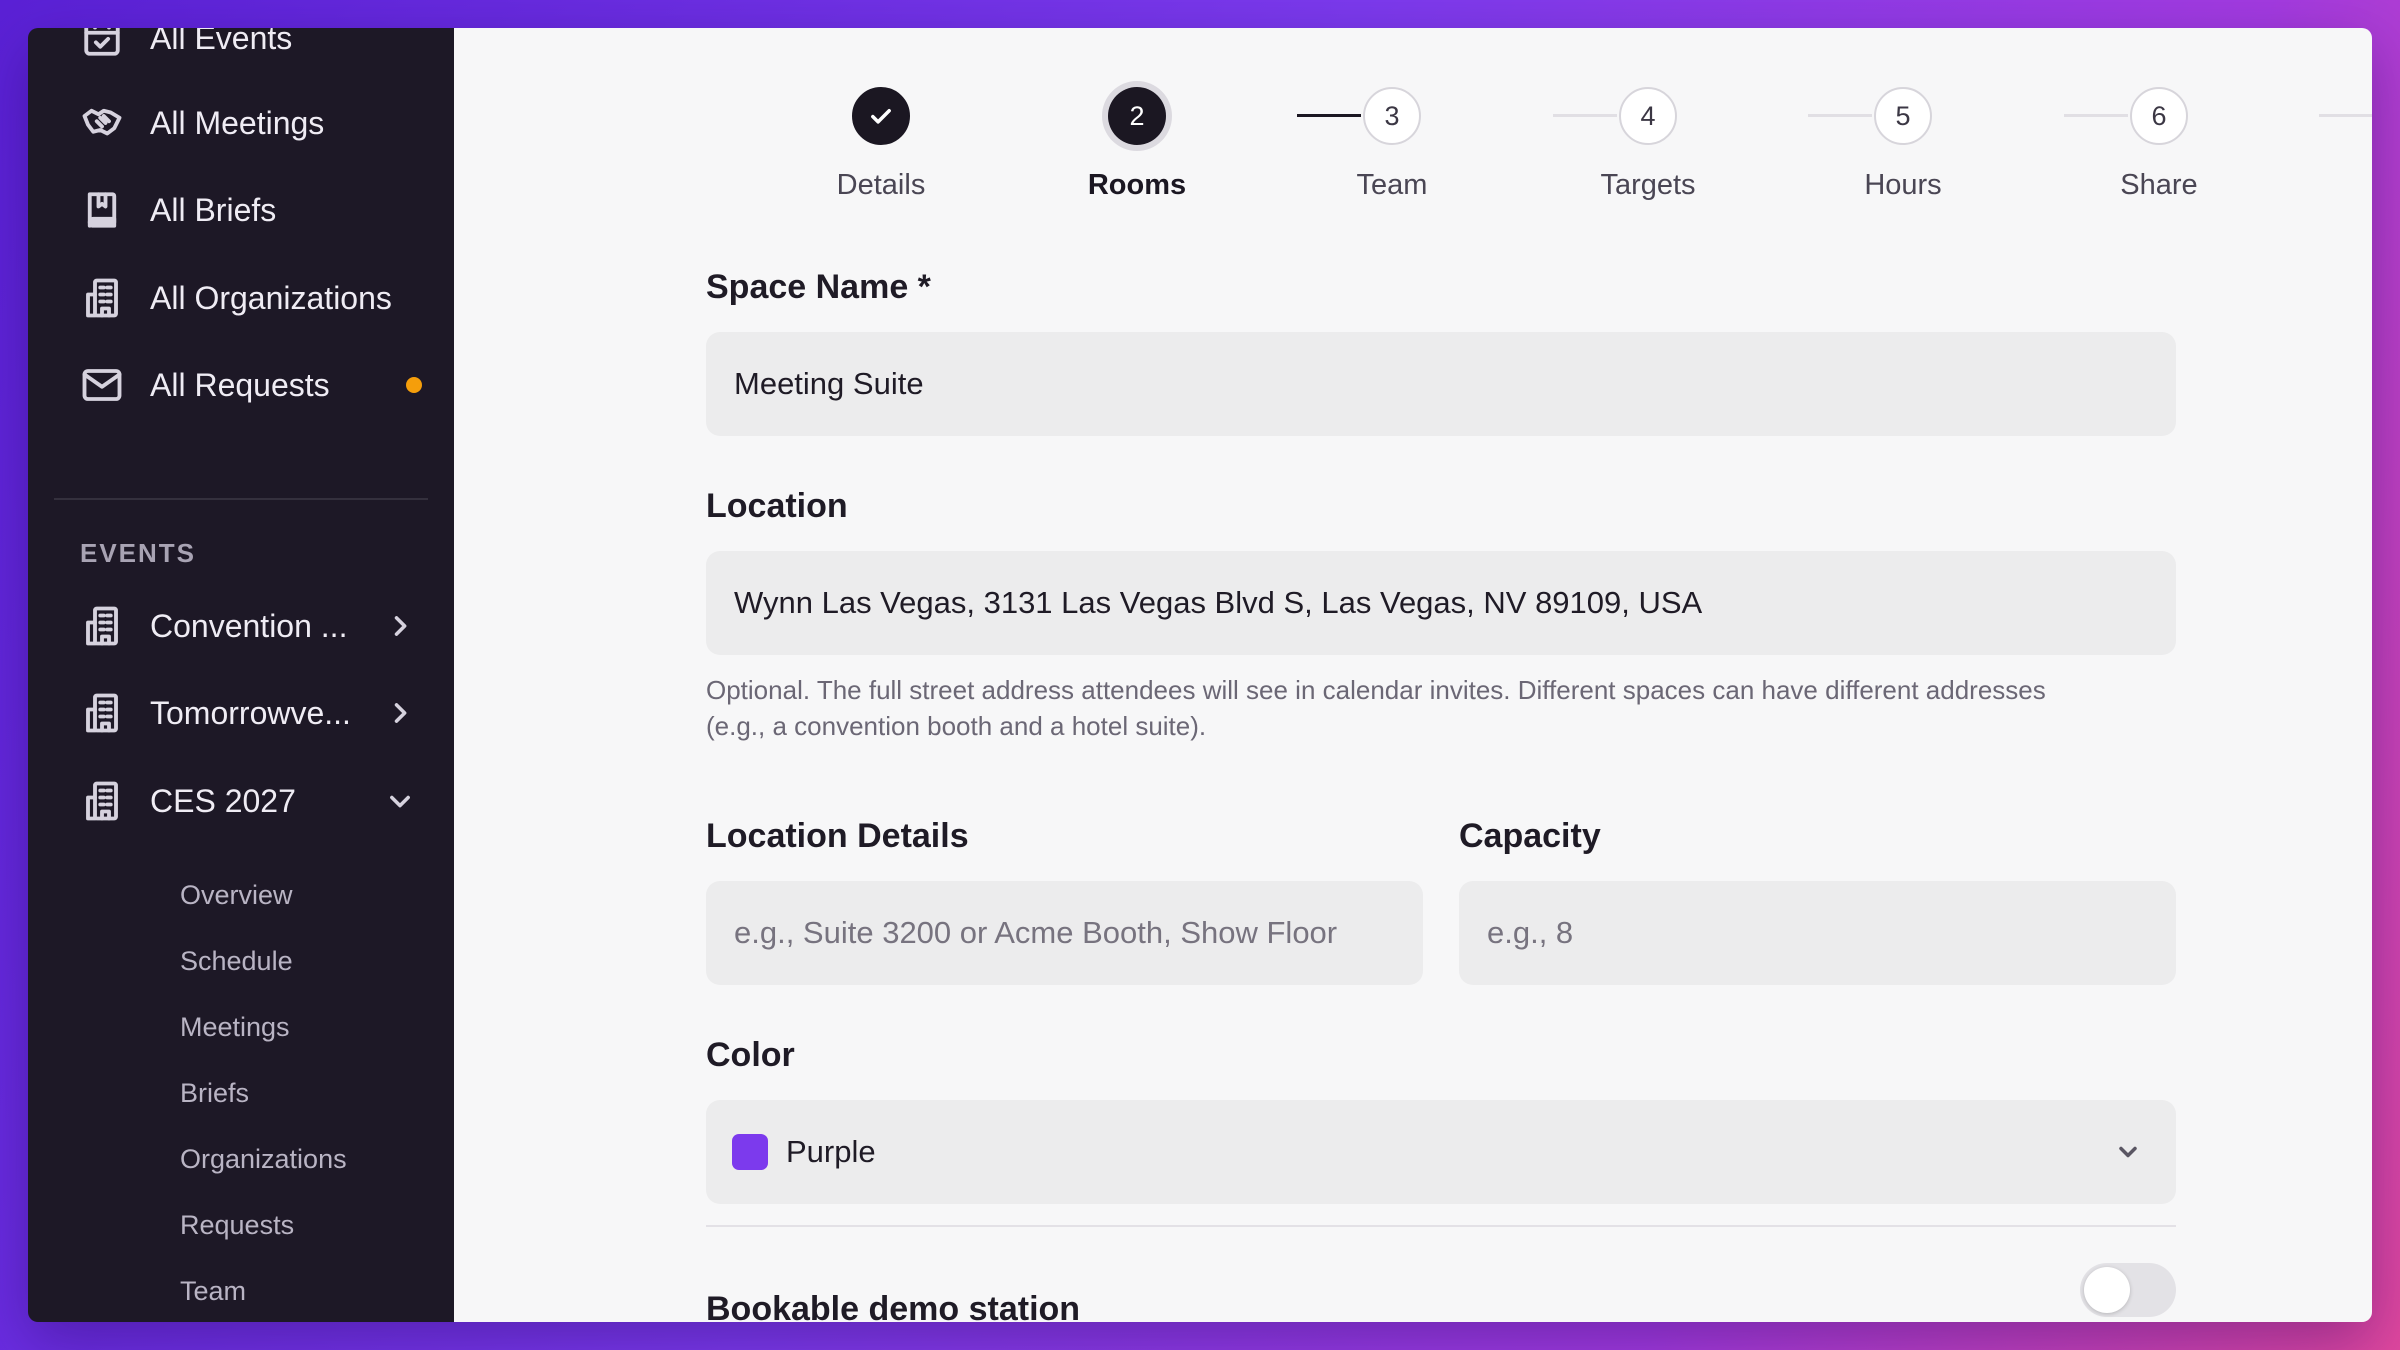  I want to click on sidebar-subitem-schedule: Schedule, so click(236, 961).